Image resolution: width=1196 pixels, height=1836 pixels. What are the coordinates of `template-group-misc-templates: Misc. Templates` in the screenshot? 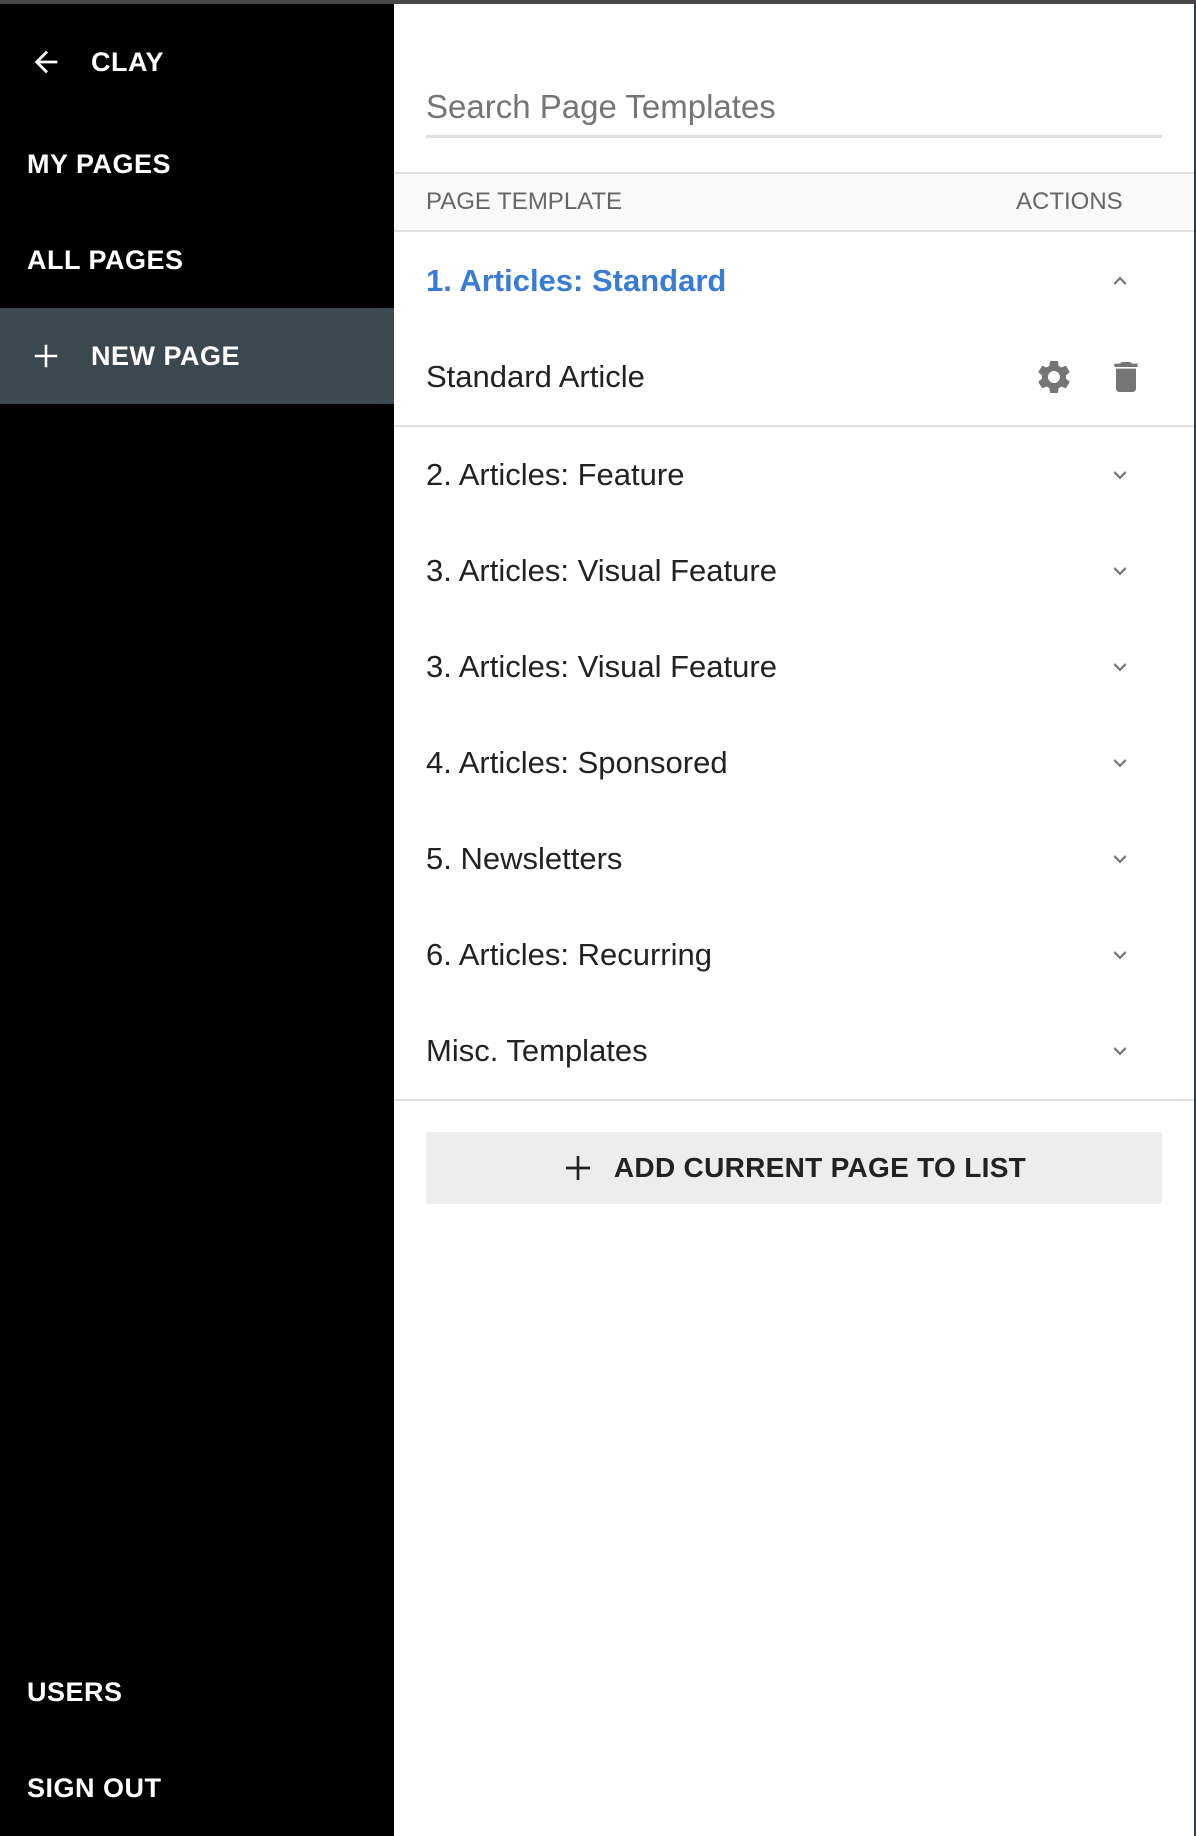 It's located at (794, 1051).